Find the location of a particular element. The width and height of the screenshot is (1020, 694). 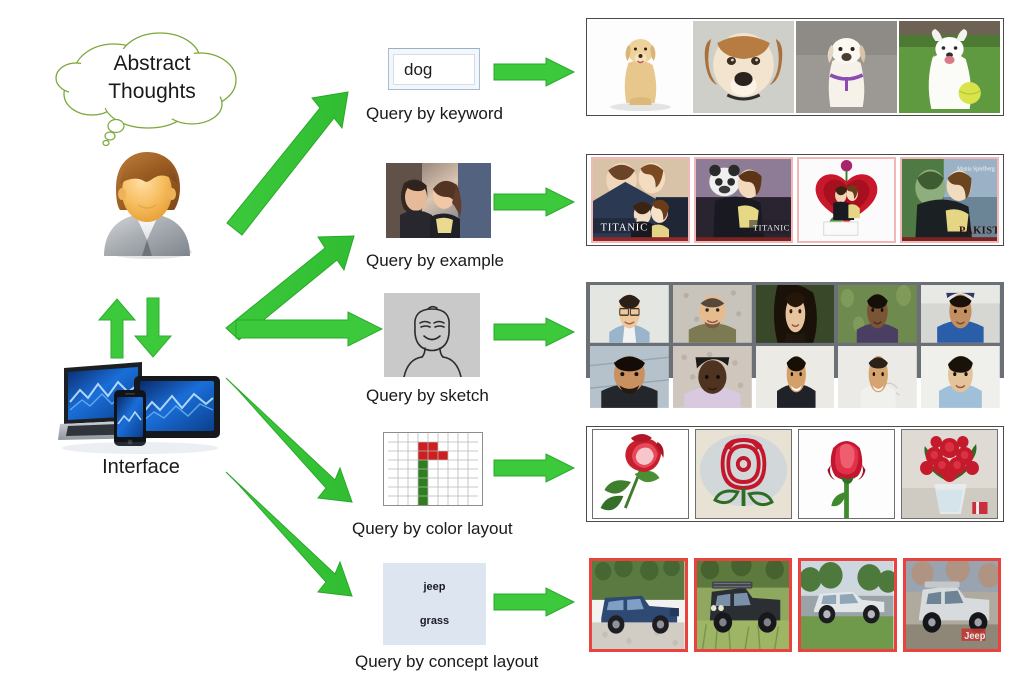

sketch-canvas is located at coordinates (432, 335).